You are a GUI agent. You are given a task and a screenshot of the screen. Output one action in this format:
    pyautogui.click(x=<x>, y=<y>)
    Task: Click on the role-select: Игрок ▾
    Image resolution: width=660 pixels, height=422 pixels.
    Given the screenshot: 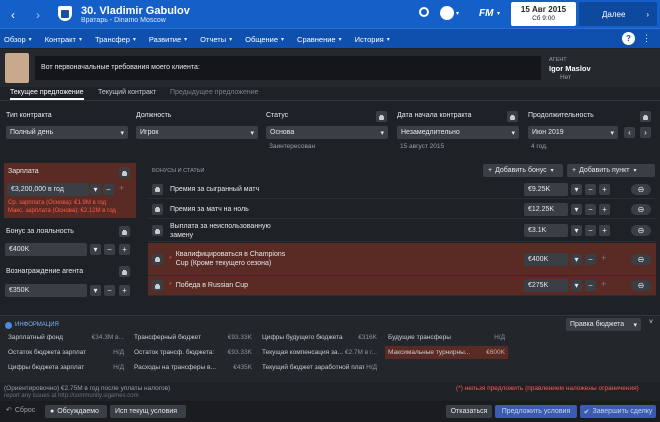 What is the action you would take?
    pyautogui.click(x=197, y=132)
    